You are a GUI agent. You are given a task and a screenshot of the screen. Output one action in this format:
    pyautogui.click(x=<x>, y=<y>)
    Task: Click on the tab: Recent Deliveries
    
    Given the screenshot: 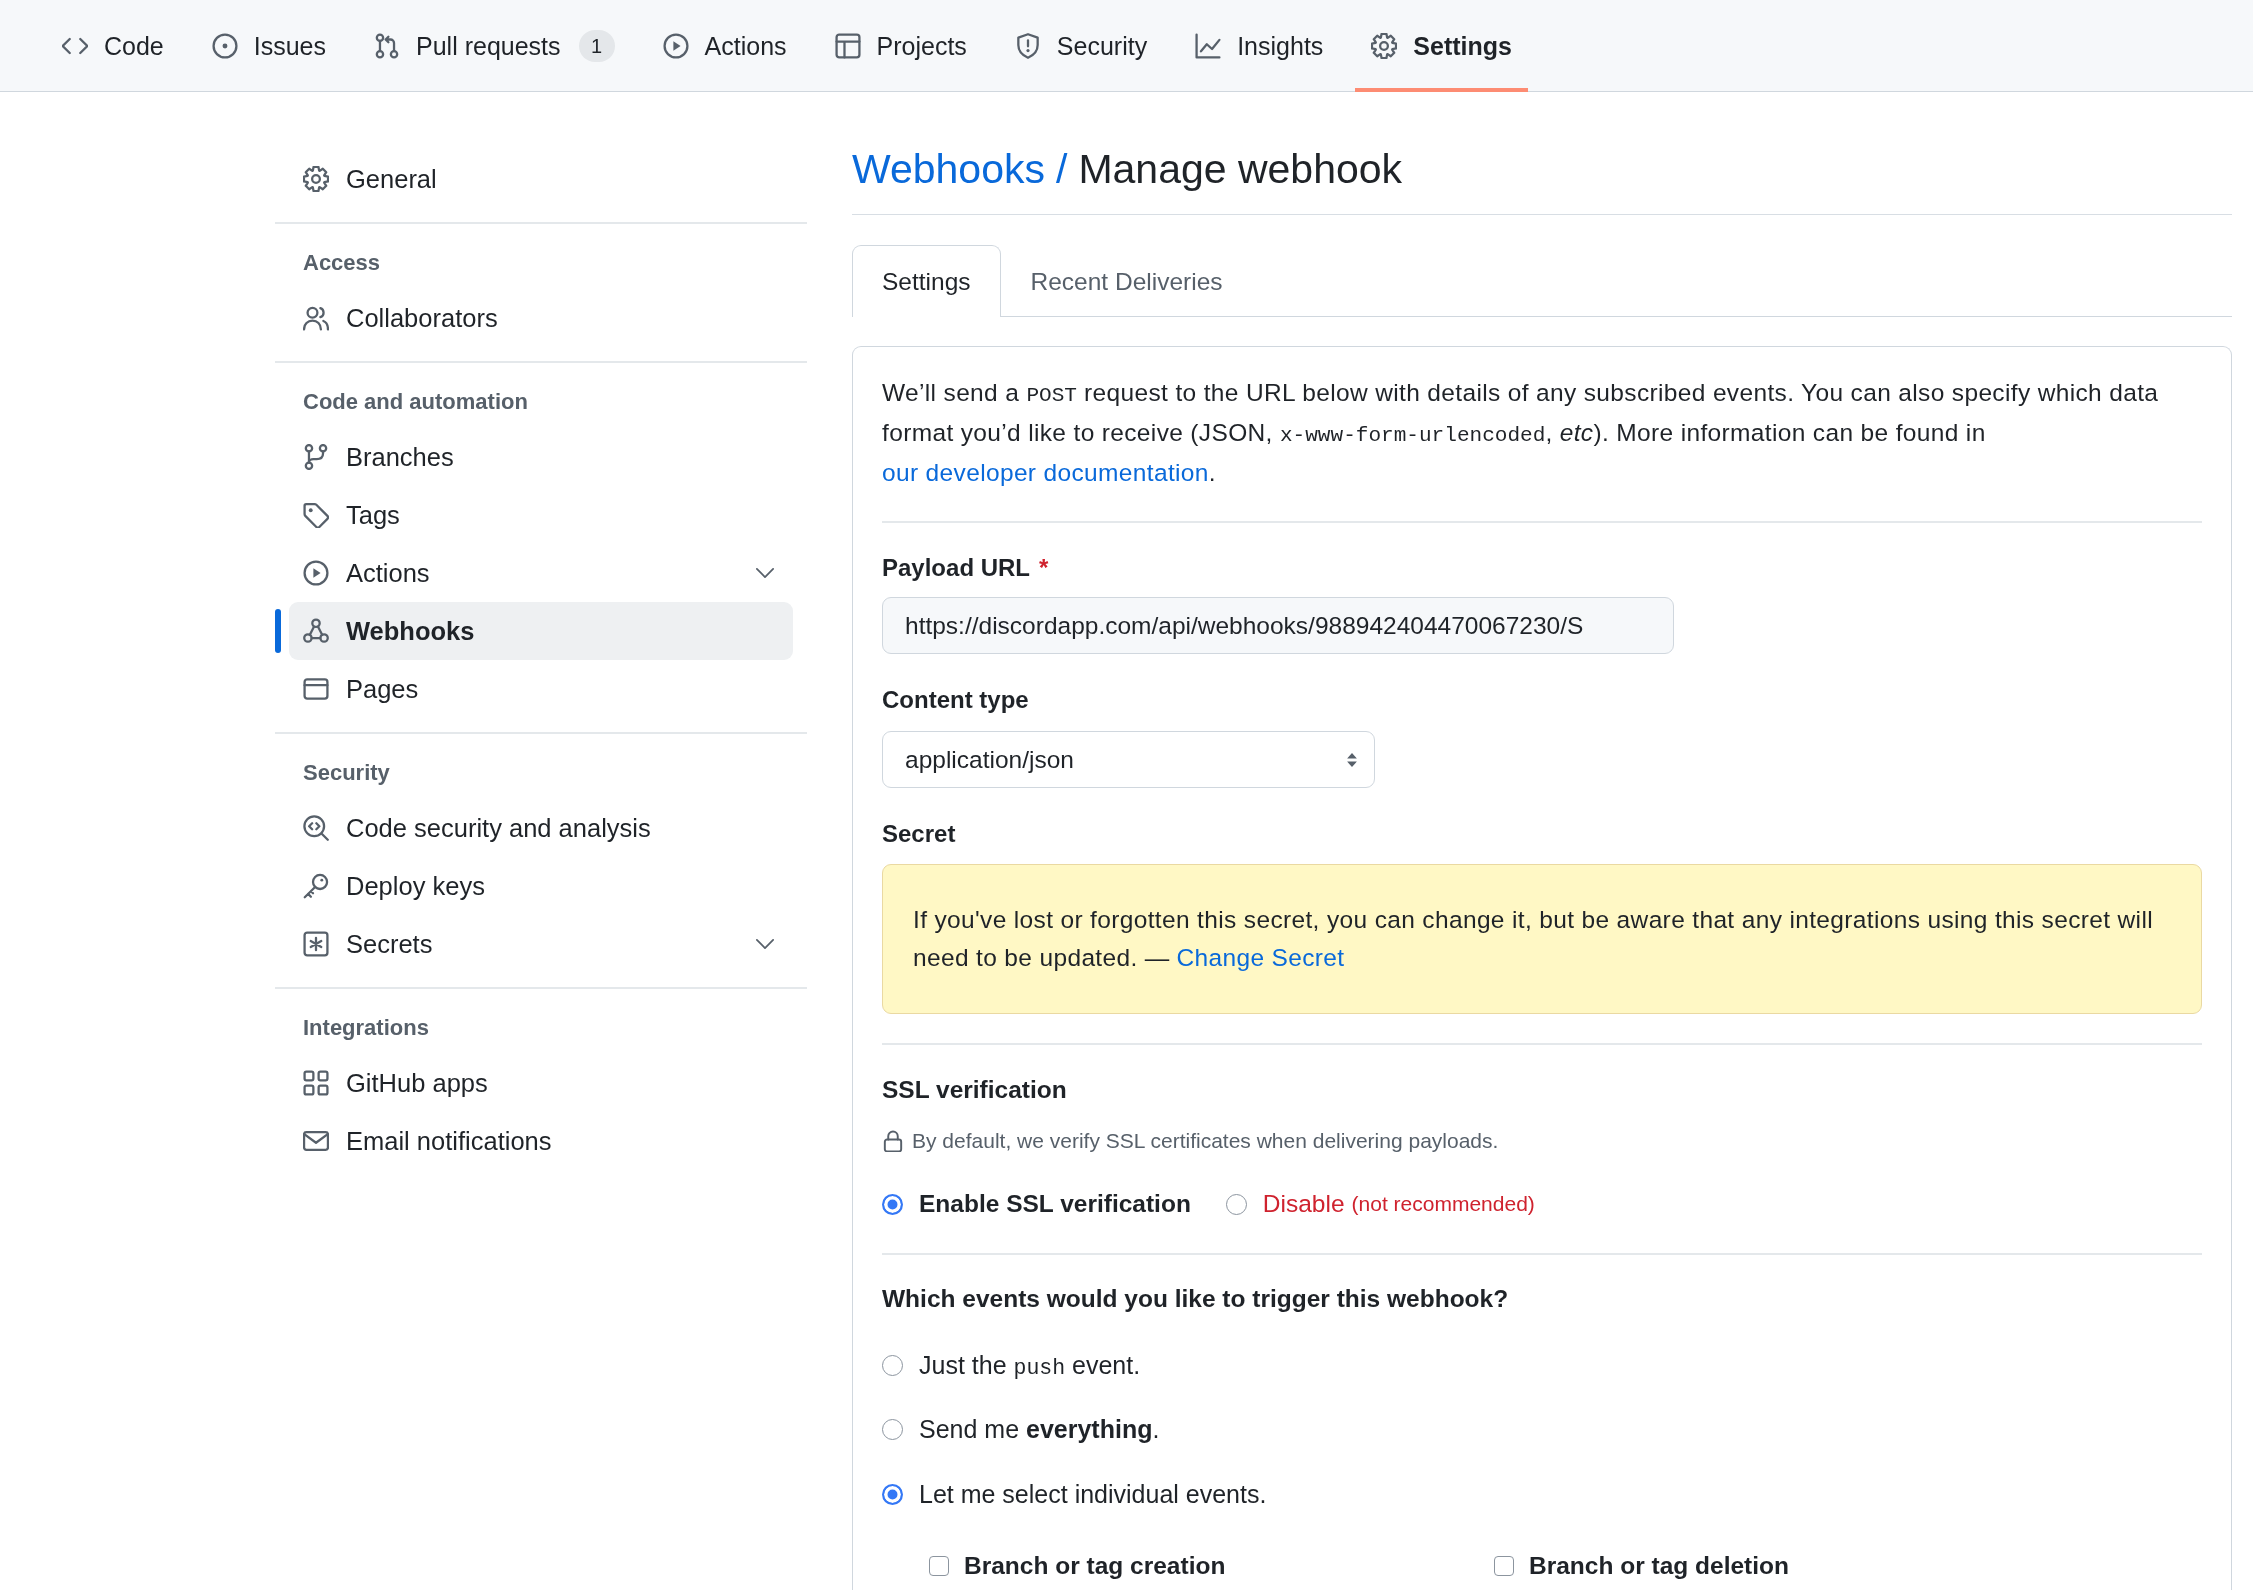 What is the action you would take?
    pyautogui.click(x=1126, y=281)
    